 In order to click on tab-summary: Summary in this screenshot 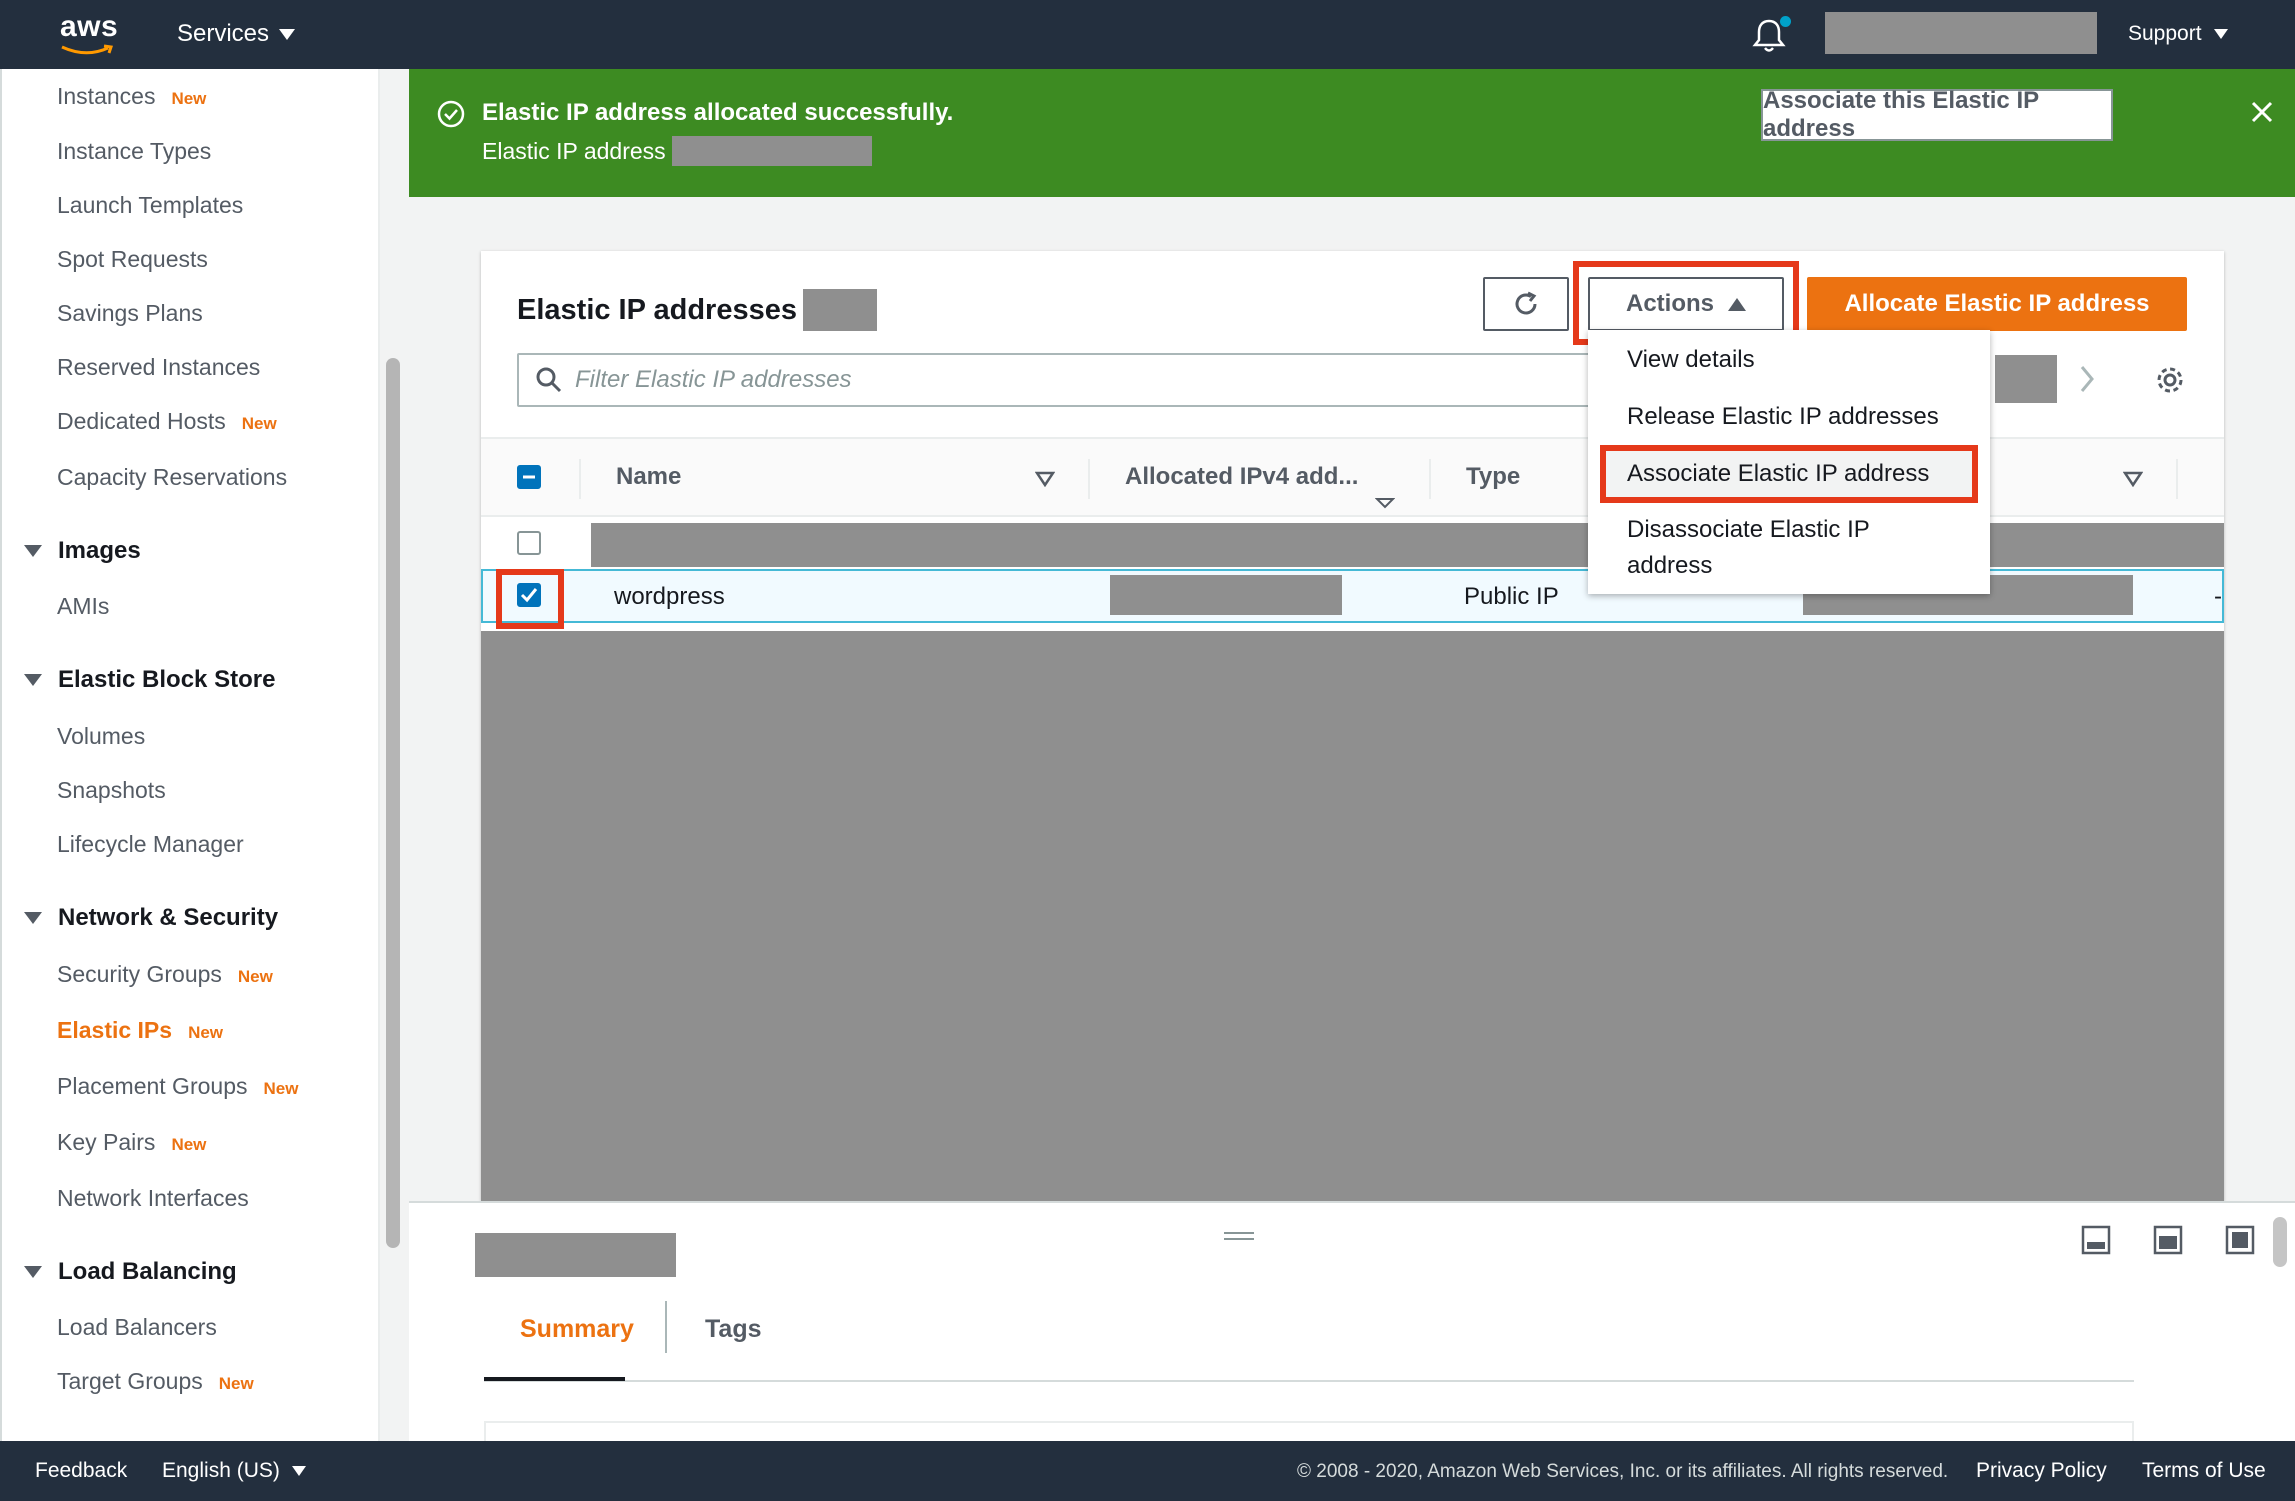, I will do `click(577, 1329)`.